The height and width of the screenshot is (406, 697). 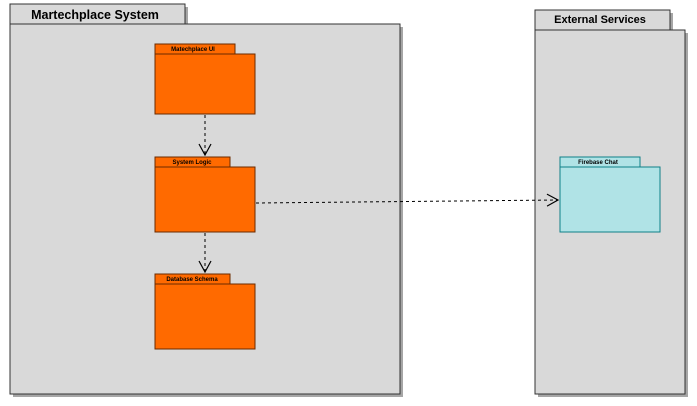 What do you see at coordinates (600, 20) in the screenshot?
I see `container-title: External Services` at bounding box center [600, 20].